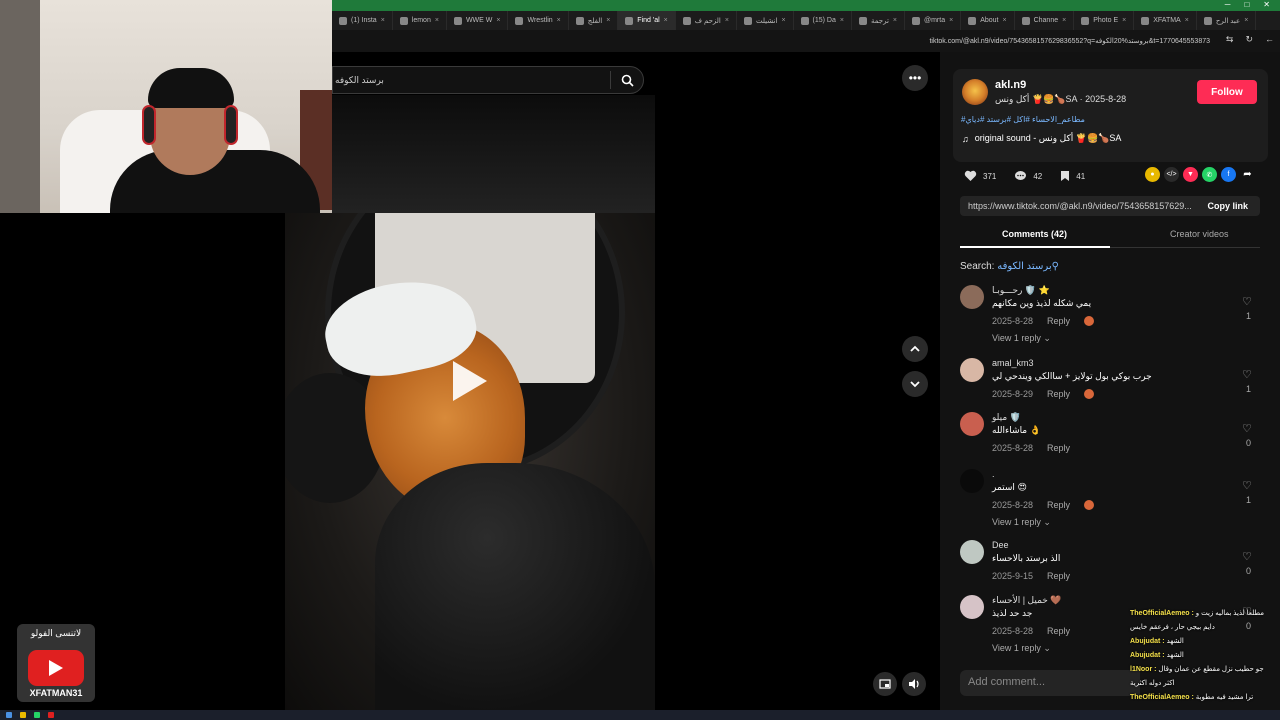 This screenshot has height=720, width=1280. Describe the element at coordinates (765, 20) in the screenshot. I see `browser-tab: انشيلت ×` at that location.